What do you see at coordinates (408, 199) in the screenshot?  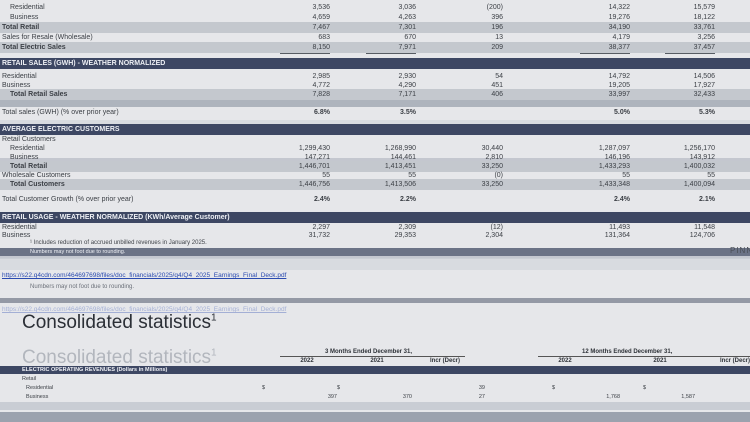 I see `cell: 2.2%` at bounding box center [408, 199].